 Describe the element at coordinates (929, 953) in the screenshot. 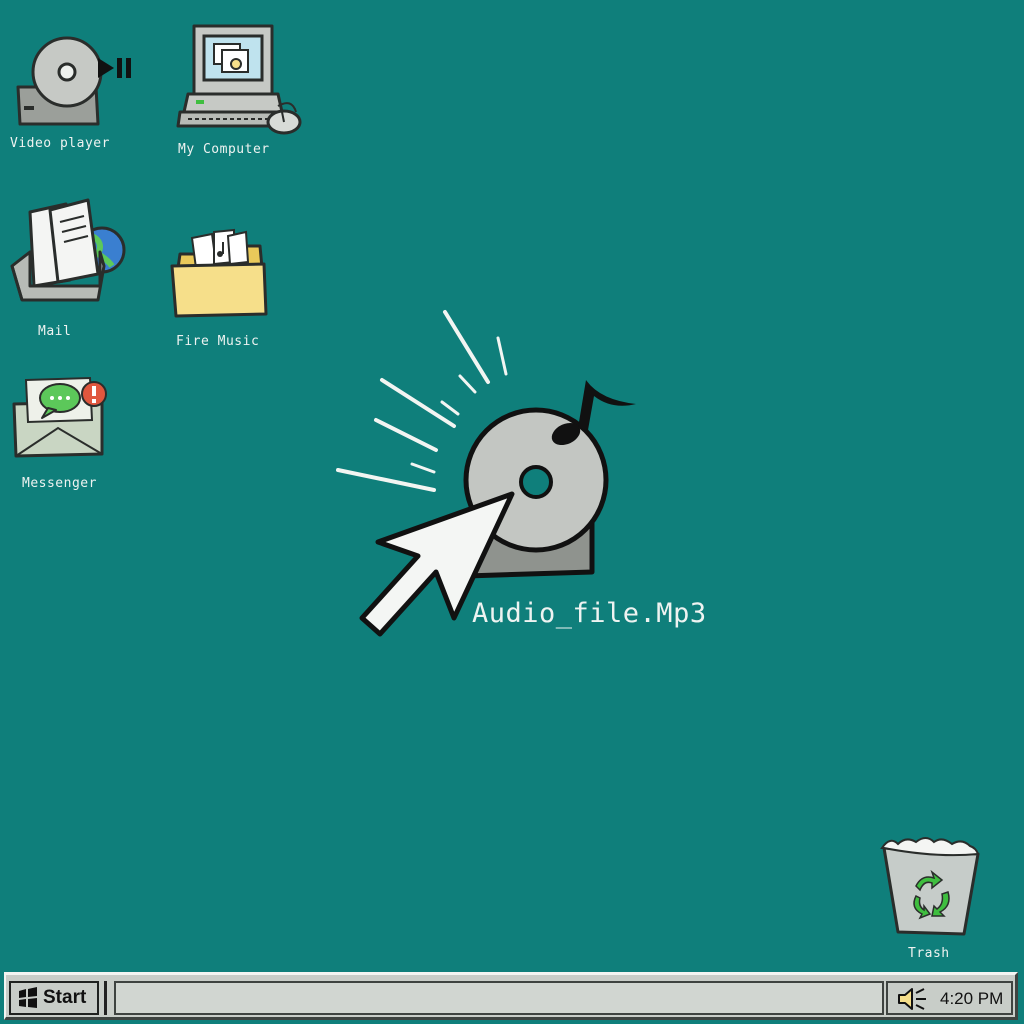

I see `trash-label: Trash` at that location.